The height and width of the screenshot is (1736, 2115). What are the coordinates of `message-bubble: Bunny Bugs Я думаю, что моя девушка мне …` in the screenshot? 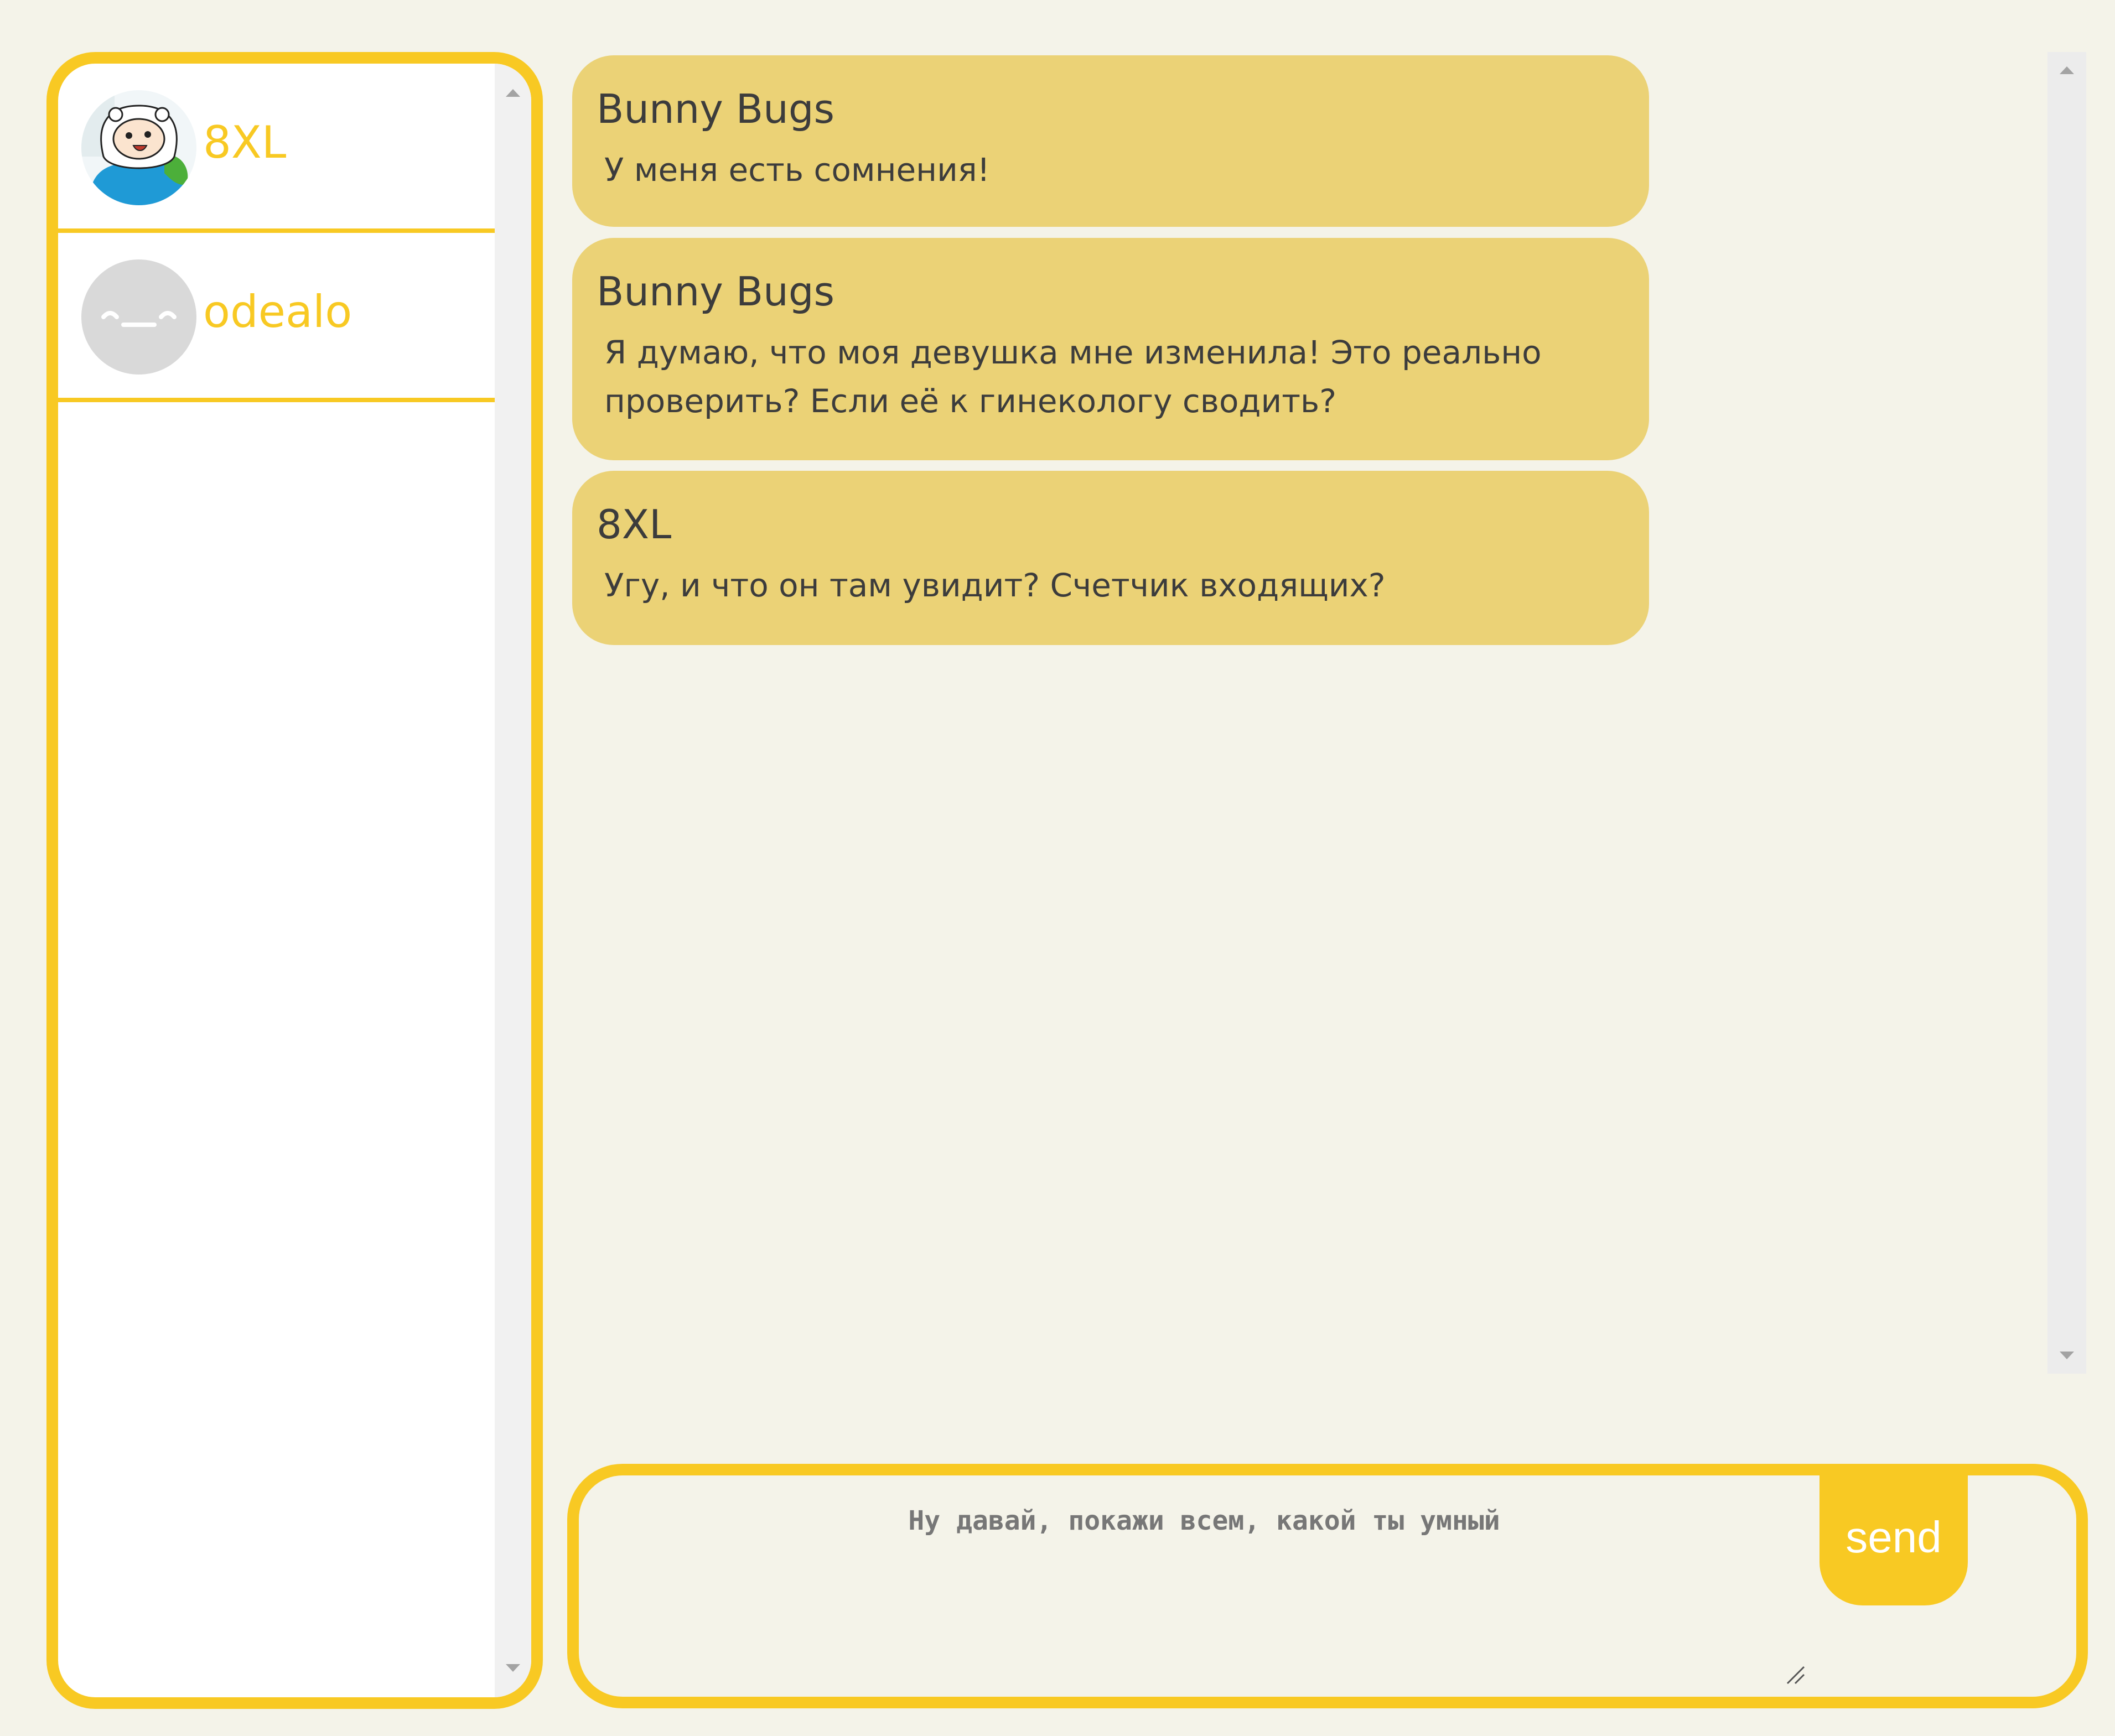 It's located at (1110, 349).